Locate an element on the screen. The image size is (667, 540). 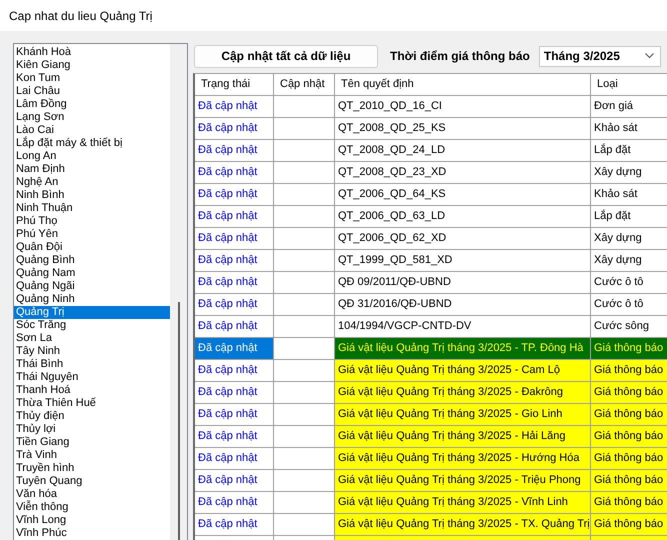
decision-name-cell: QT_2008_QD_25_KS is located at coordinates (463, 129).